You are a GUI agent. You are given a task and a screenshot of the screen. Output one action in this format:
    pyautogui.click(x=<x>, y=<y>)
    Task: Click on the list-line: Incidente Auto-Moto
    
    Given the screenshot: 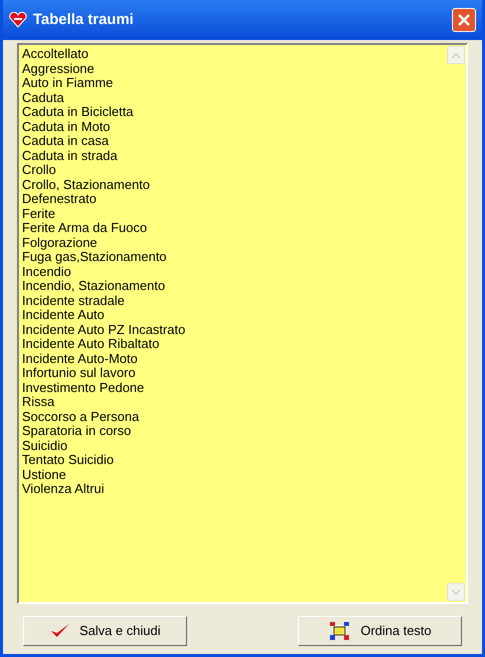 What is the action you would take?
    pyautogui.click(x=80, y=359)
    